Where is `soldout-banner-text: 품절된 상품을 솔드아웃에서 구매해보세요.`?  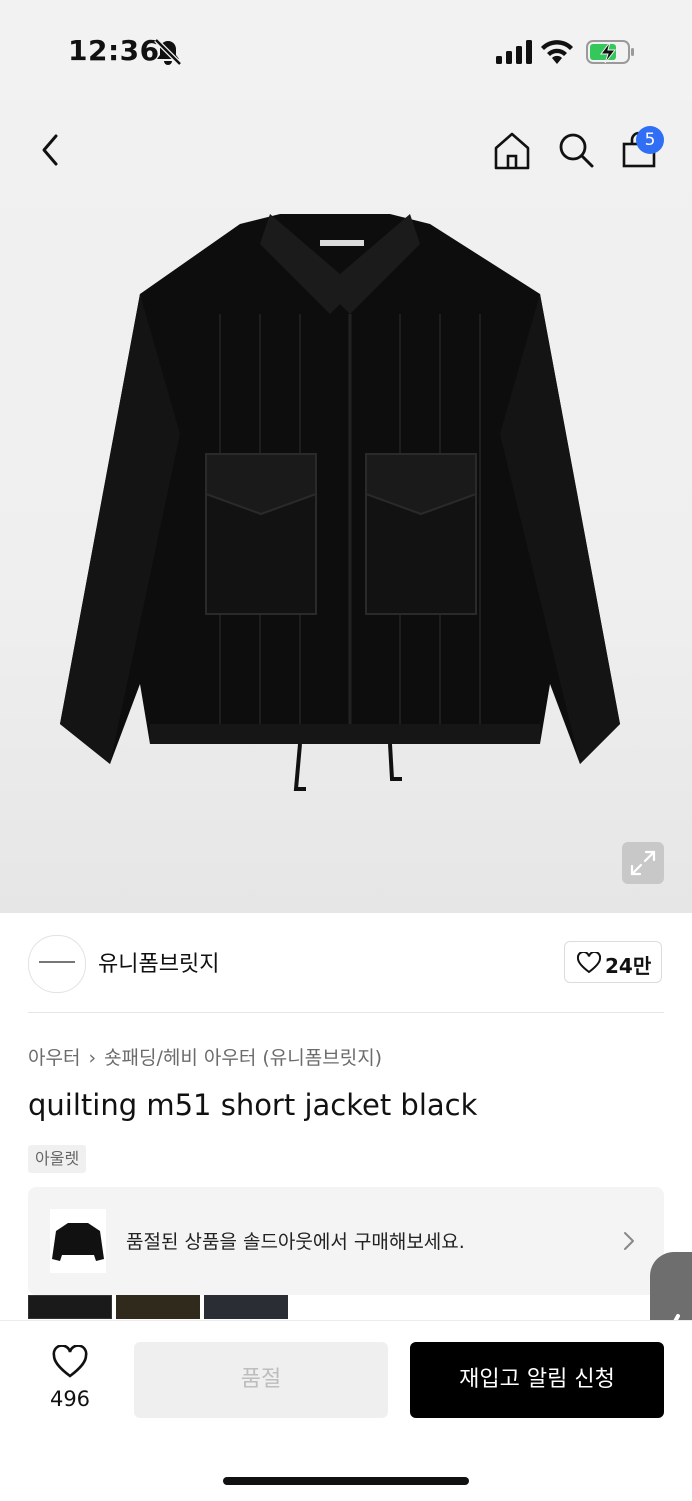 soldout-banner-text: 품절된 상품을 솔드아웃에서 구매해보세요. is located at coordinates (295, 1242).